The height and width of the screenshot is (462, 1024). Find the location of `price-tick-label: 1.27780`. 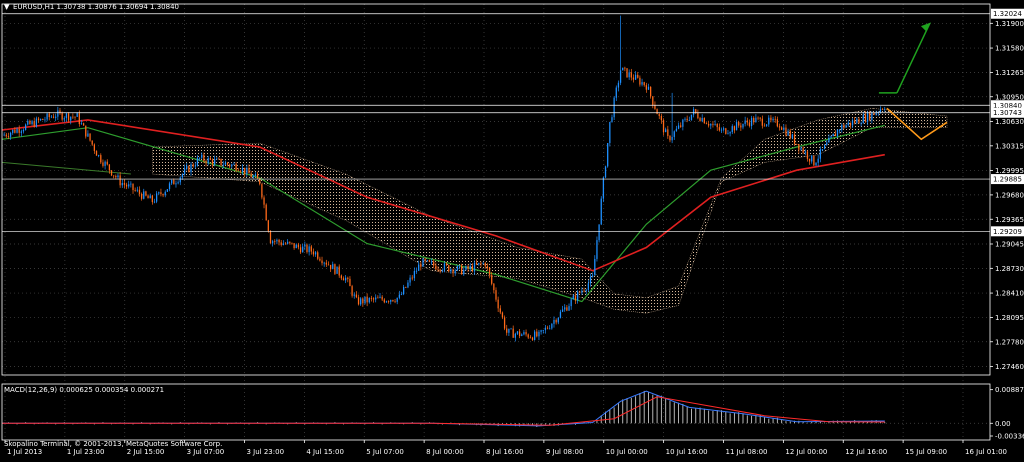

price-tick-label: 1.27780 is located at coordinates (1009, 342).